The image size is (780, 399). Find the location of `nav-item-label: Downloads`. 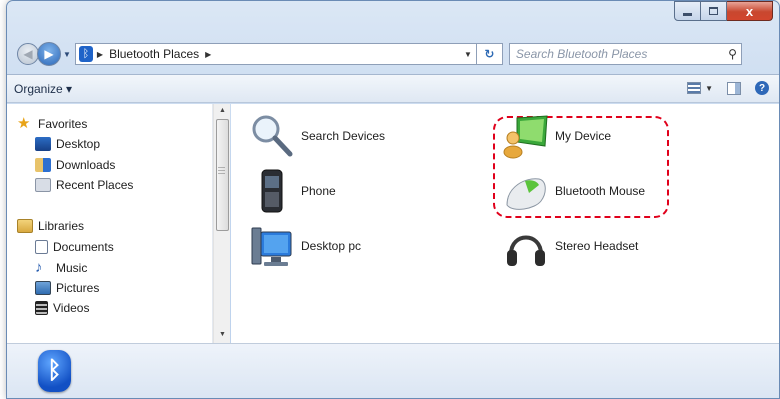

nav-item-label: Downloads is located at coordinates (86, 165).